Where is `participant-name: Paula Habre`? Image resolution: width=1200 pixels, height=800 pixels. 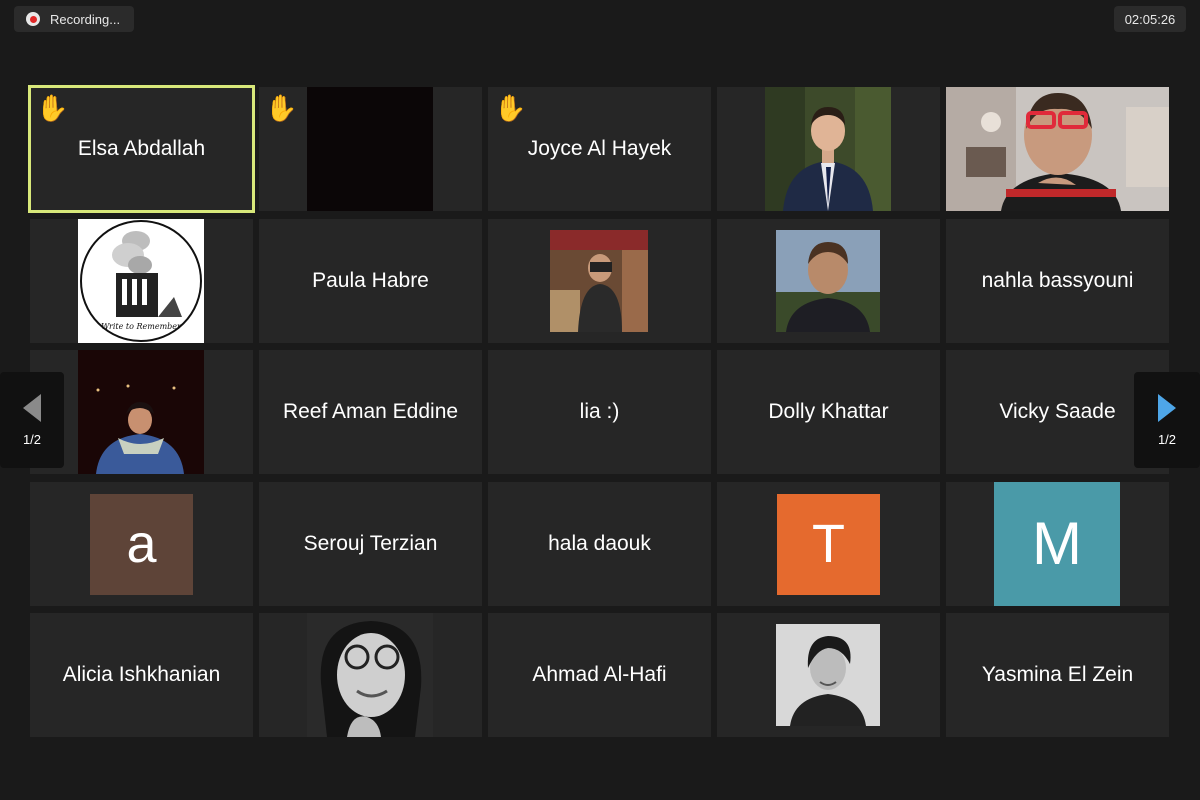 participant-name: Paula Habre is located at coordinates (370, 280).